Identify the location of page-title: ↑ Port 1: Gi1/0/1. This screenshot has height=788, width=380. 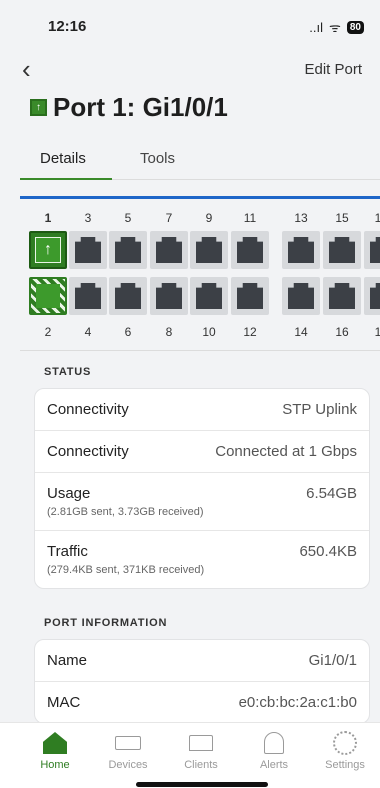
(129, 107).